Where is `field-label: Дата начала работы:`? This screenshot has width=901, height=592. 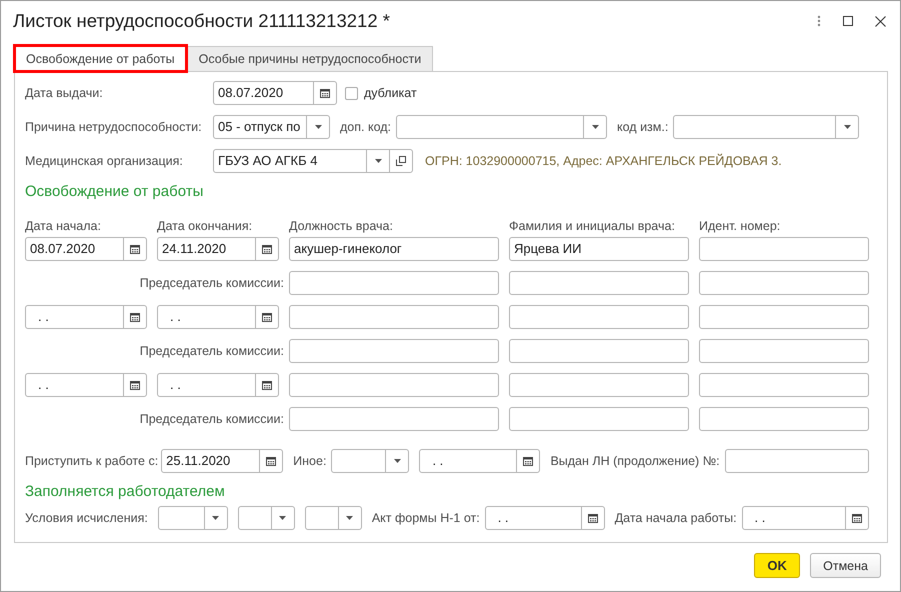 field-label: Дата начала работы: is located at coordinates (675, 518).